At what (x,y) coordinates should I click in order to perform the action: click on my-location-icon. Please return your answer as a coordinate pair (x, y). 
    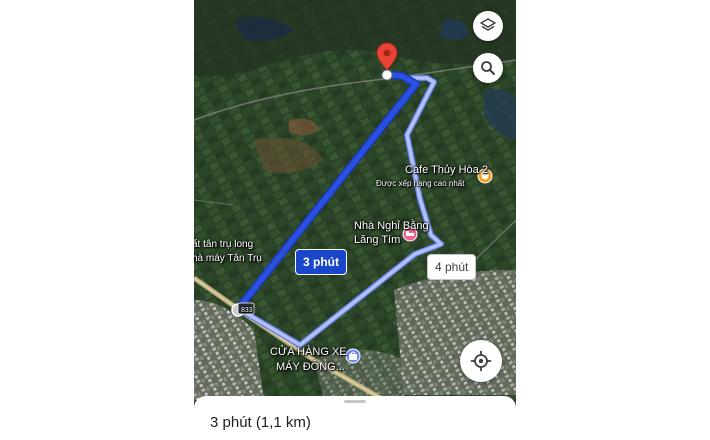
    Looking at the image, I should click on (481, 361).